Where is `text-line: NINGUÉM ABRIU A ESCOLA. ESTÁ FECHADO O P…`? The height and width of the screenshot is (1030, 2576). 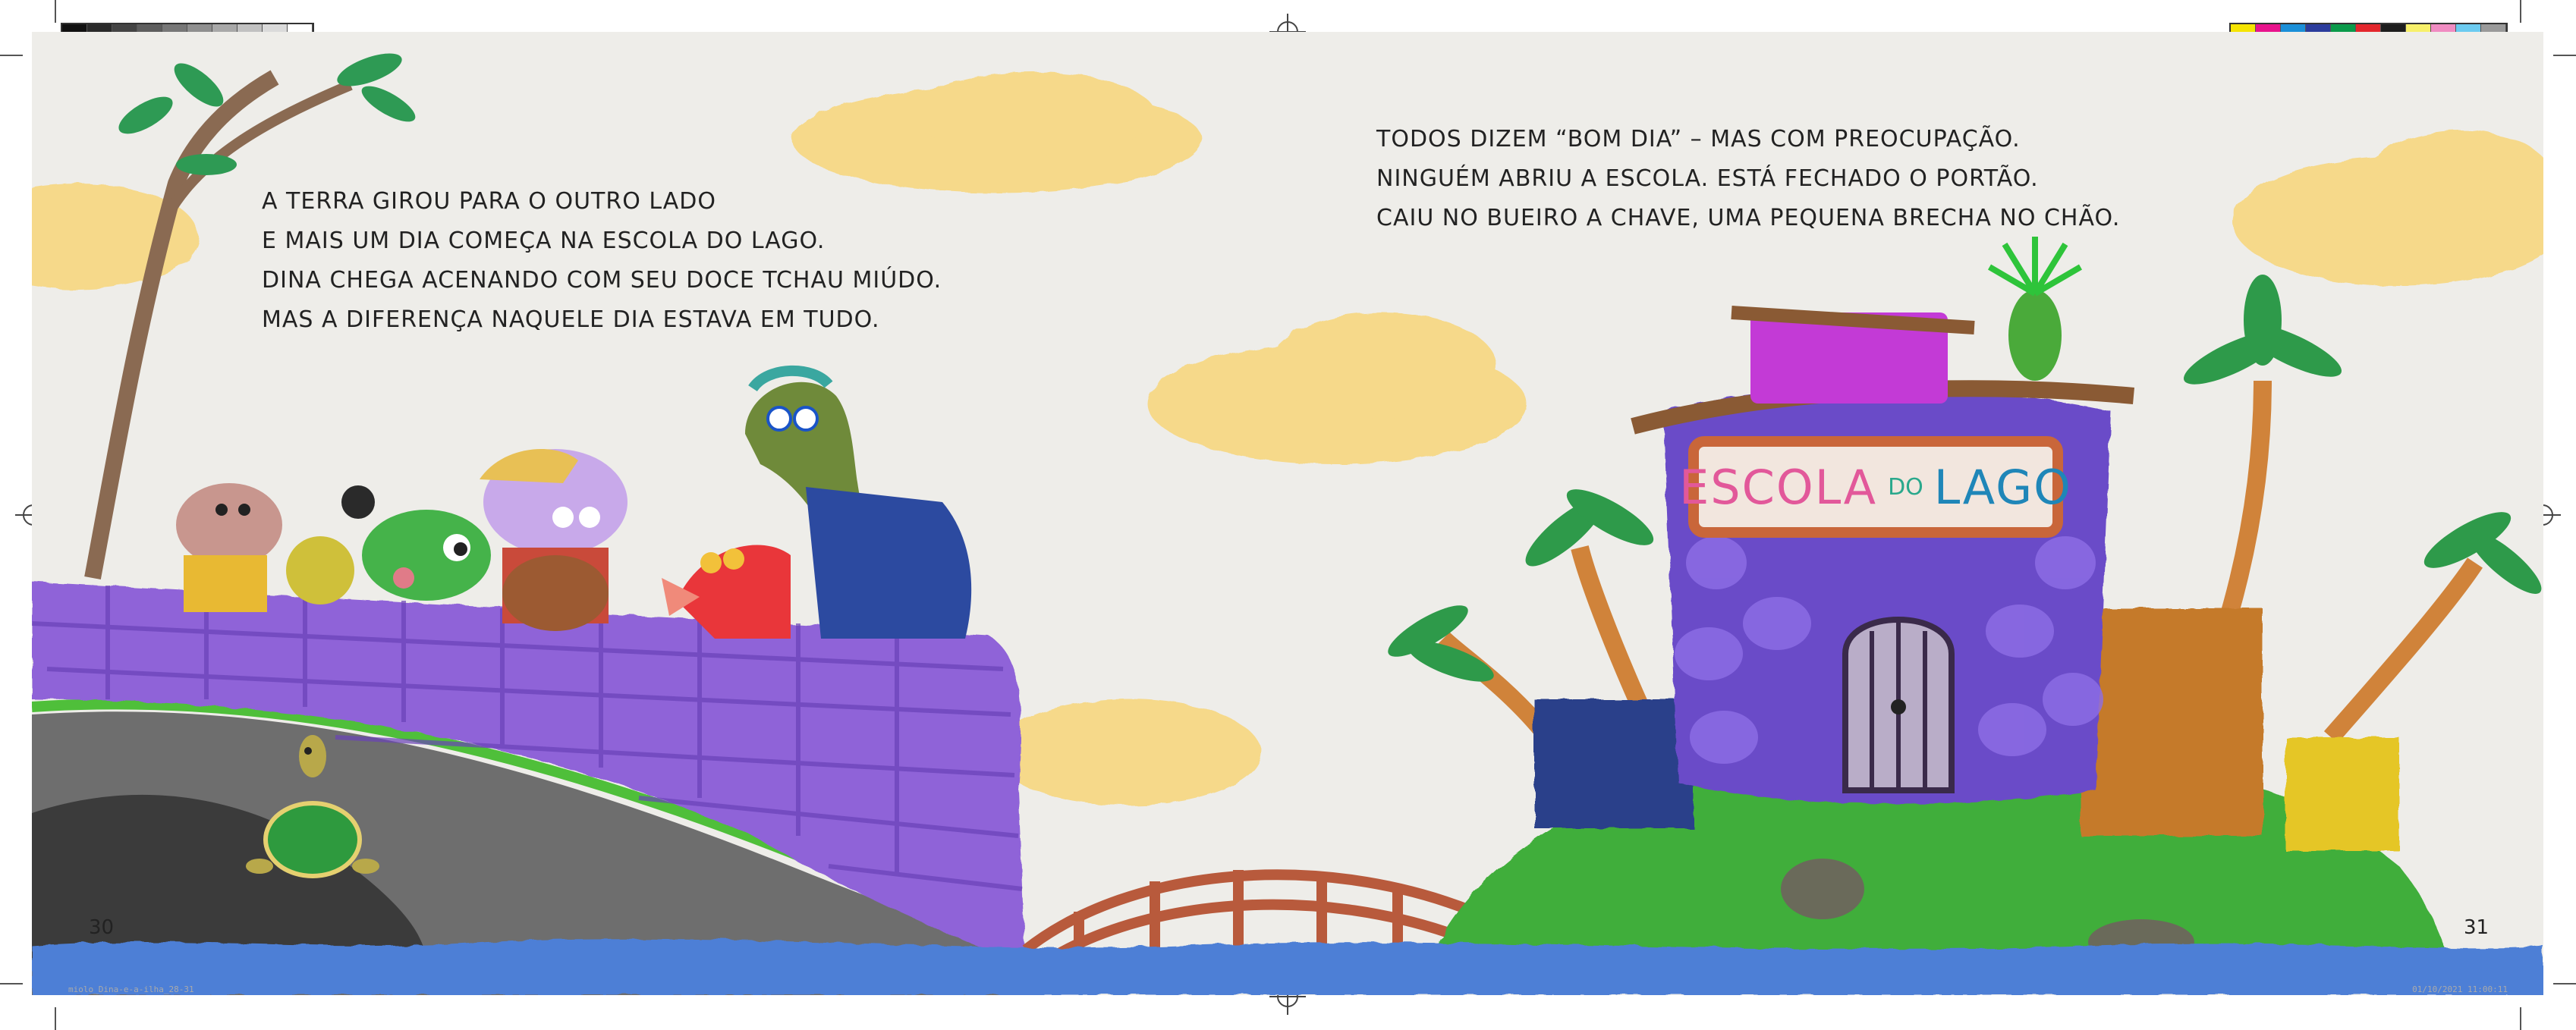 text-line: NINGUÉM ABRIU A ESCOLA. ESTÁ FECHADO O P… is located at coordinates (1707, 178).